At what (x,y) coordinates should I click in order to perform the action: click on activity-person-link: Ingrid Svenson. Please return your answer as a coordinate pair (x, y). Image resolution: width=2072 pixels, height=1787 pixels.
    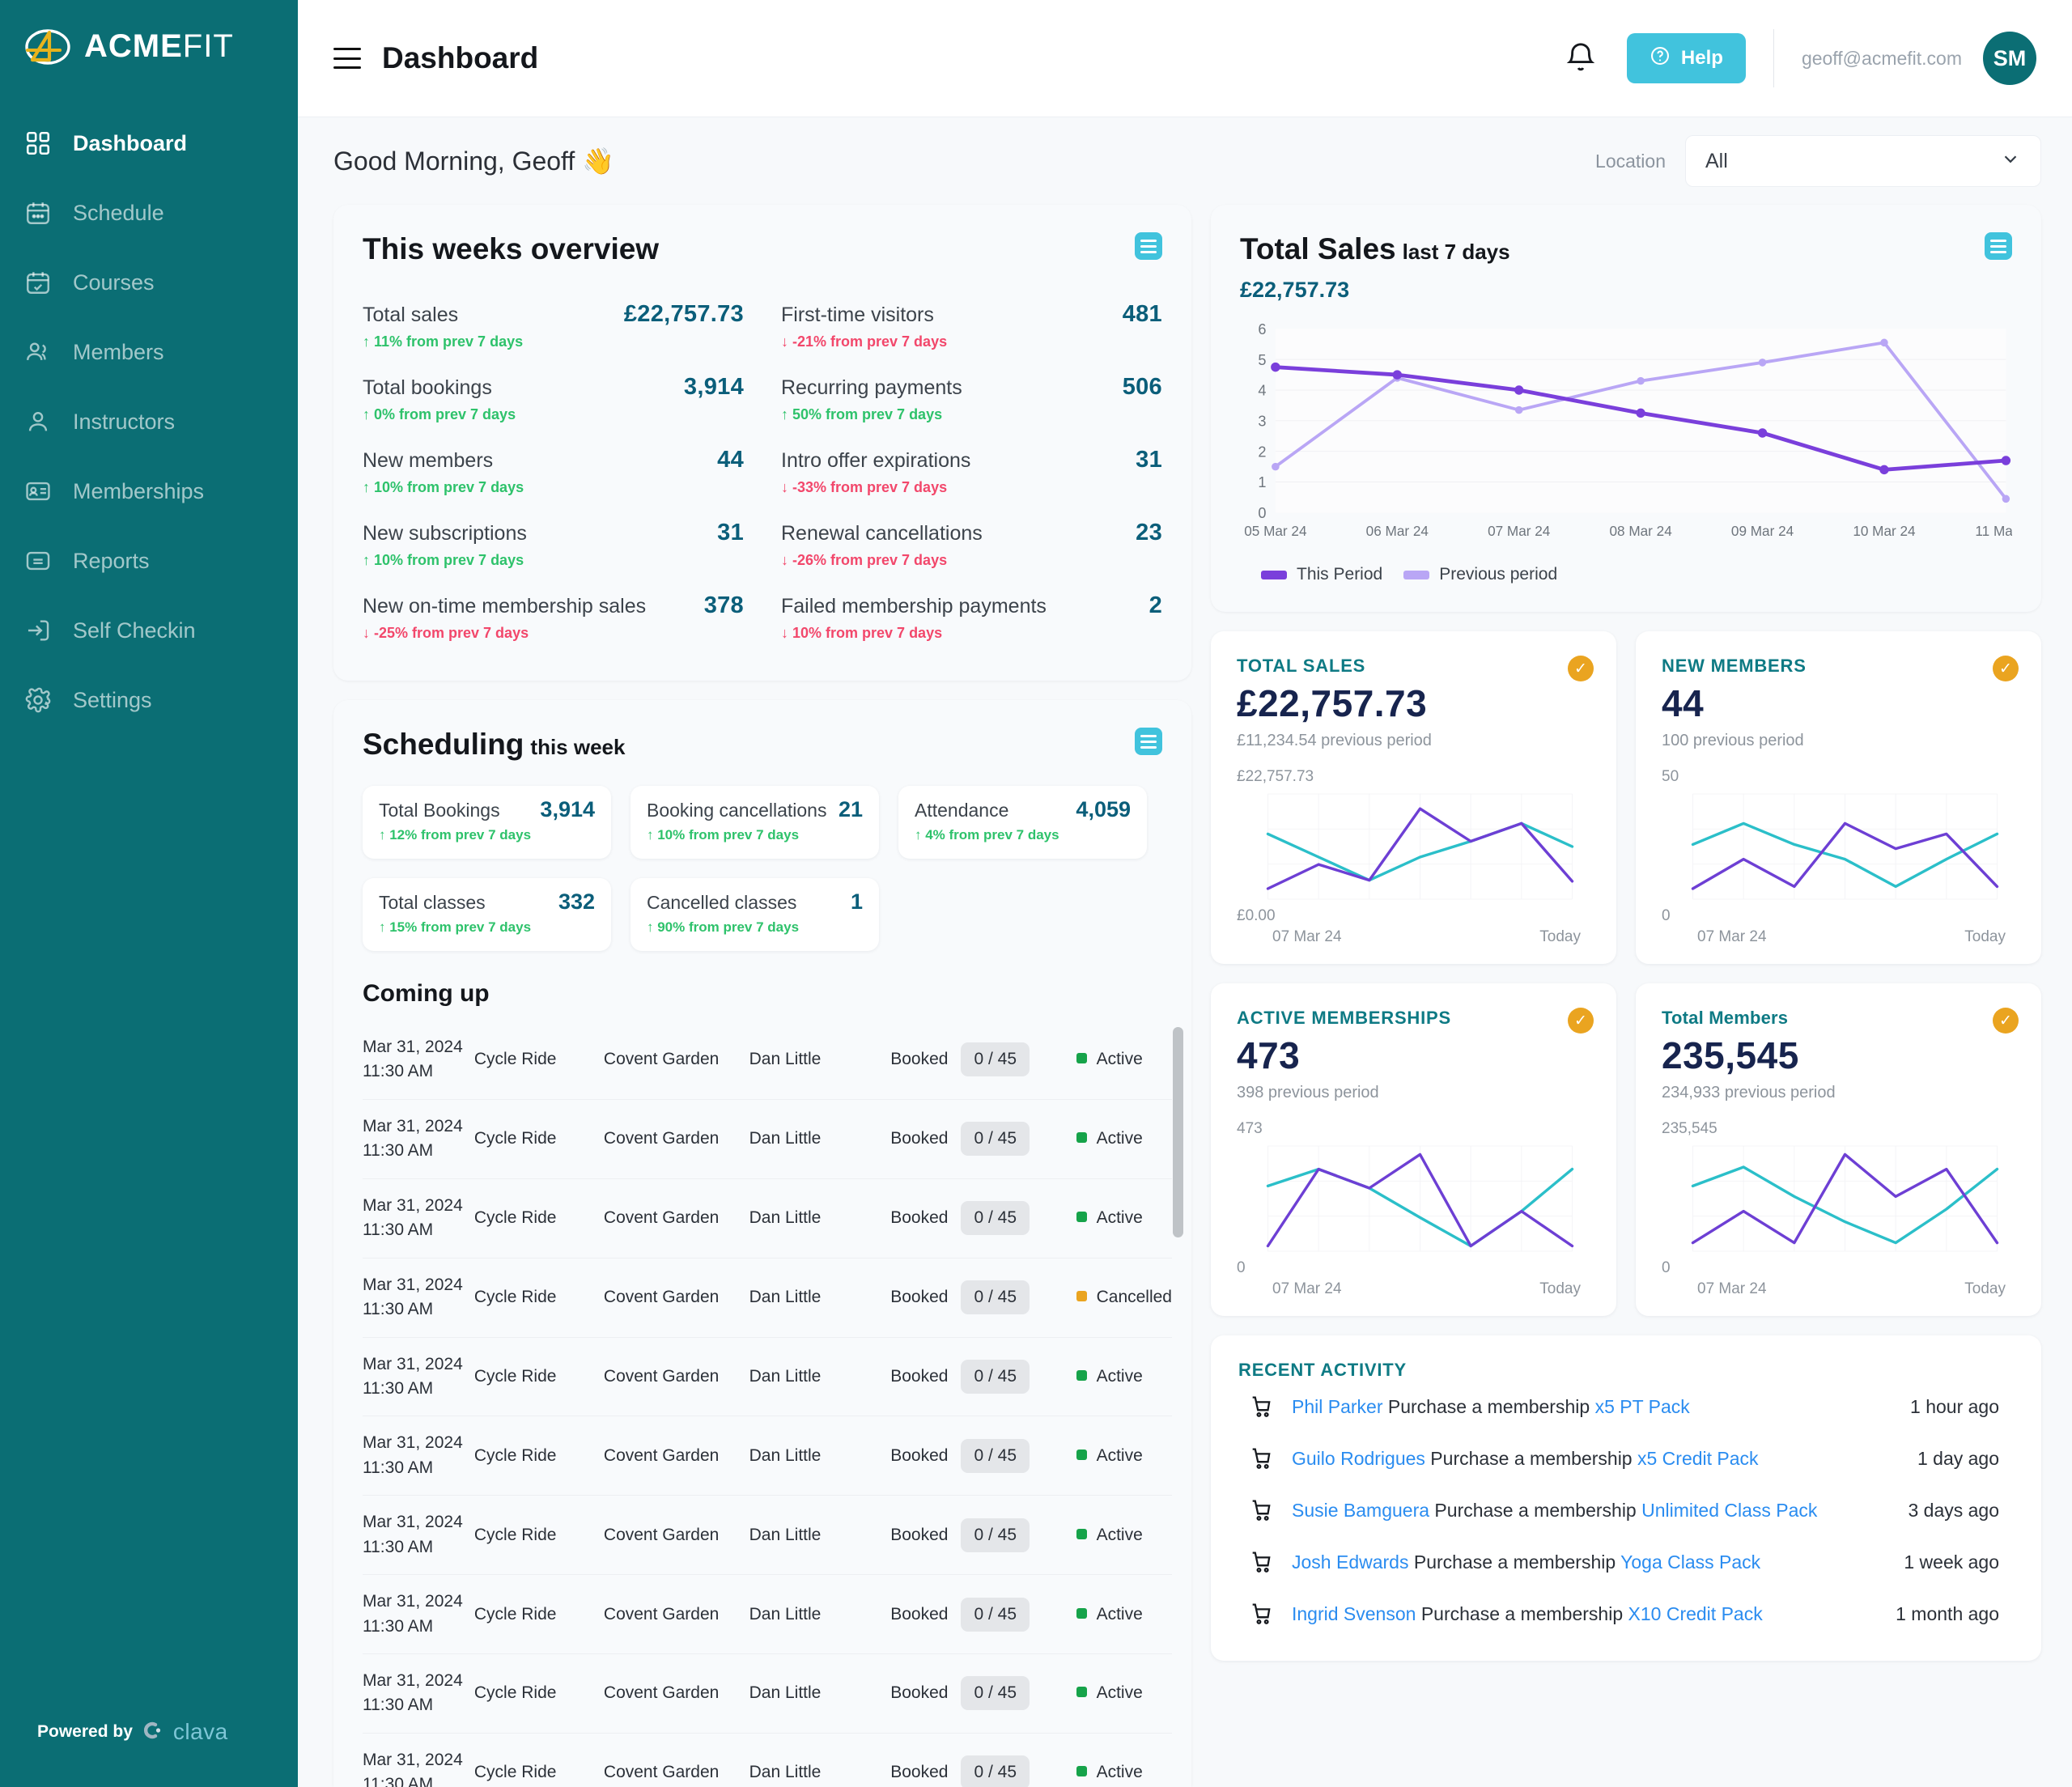
    Looking at the image, I should click on (1354, 1613).